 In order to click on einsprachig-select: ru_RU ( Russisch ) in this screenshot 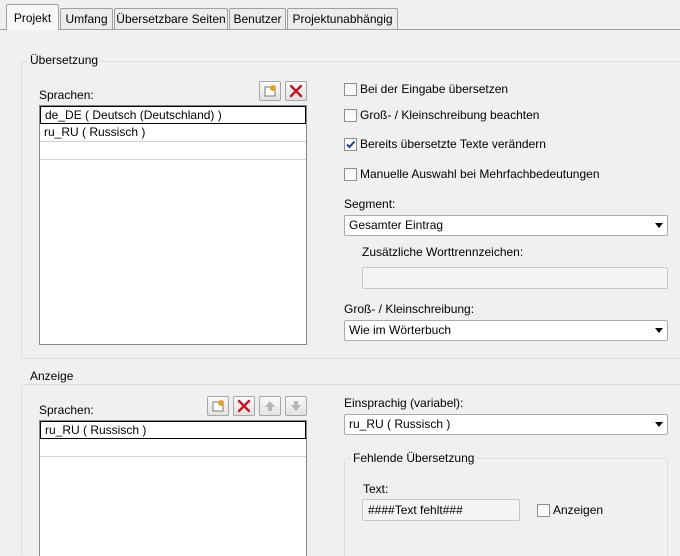, I will do `click(506, 424)`.